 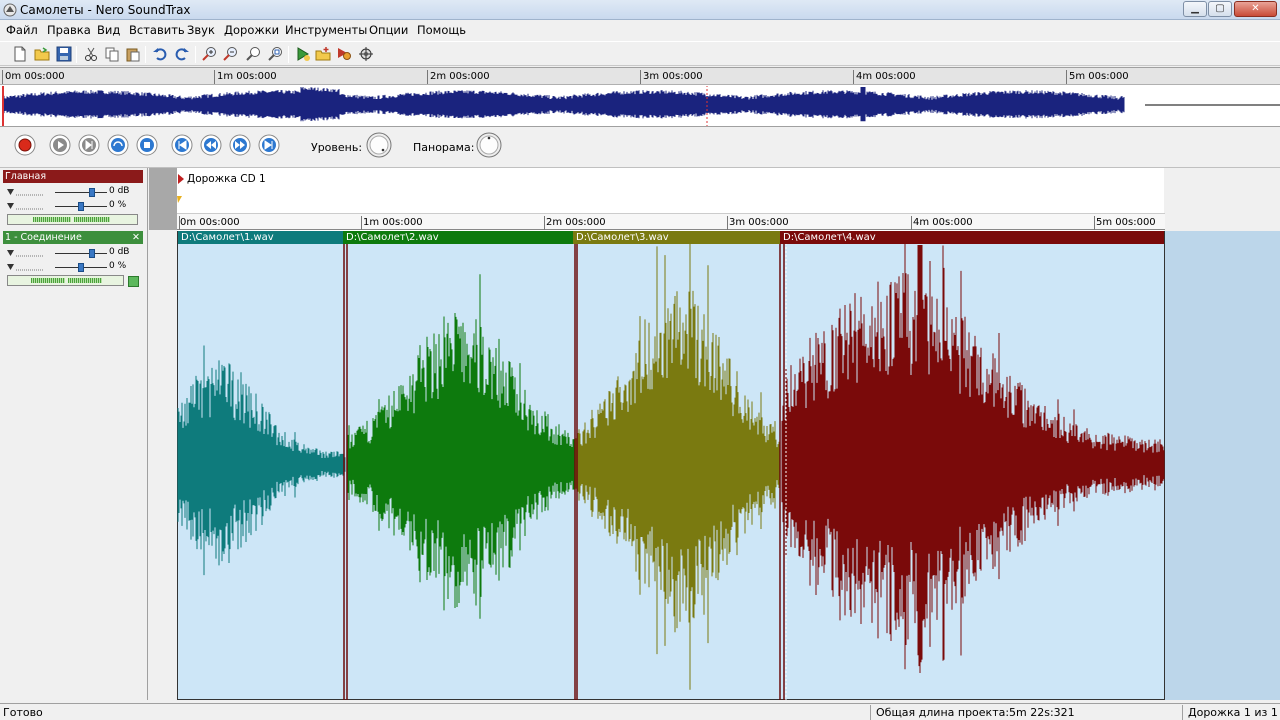 What do you see at coordinates (112, 54) in the screenshot?
I see `copy-icon` at bounding box center [112, 54].